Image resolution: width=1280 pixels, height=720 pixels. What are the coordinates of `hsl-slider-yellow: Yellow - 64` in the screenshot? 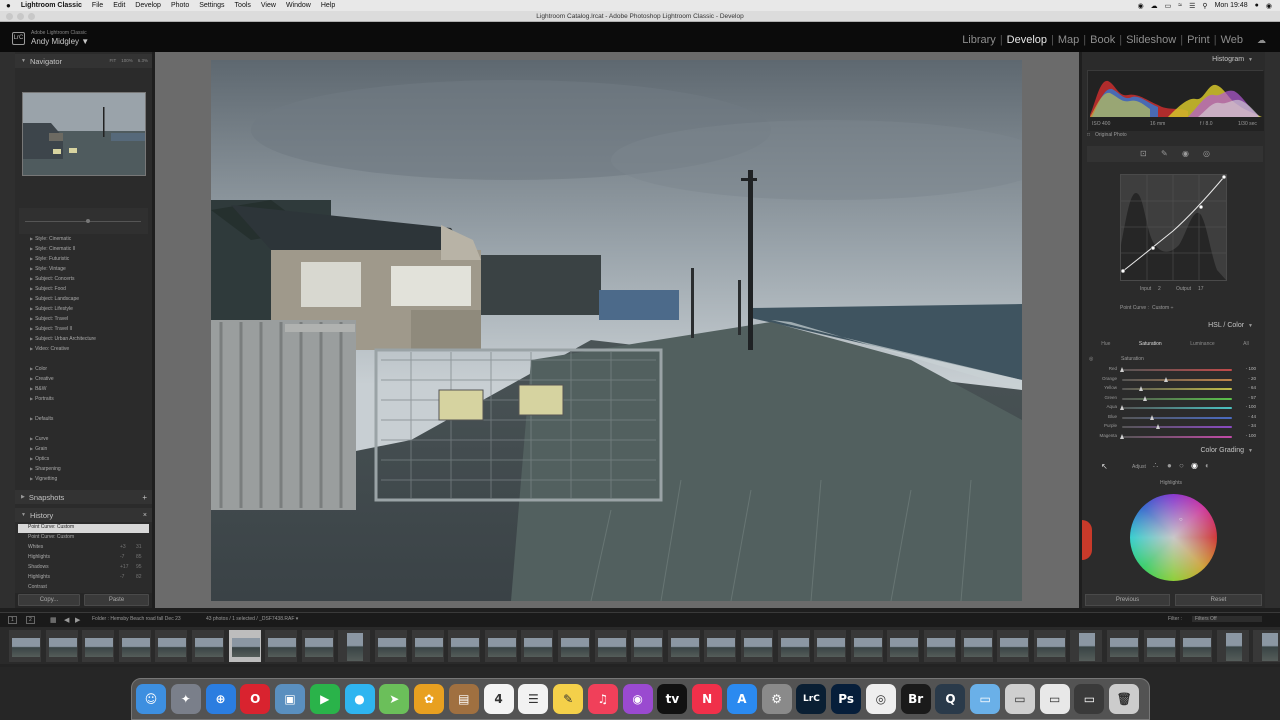 It's located at (1177, 389).